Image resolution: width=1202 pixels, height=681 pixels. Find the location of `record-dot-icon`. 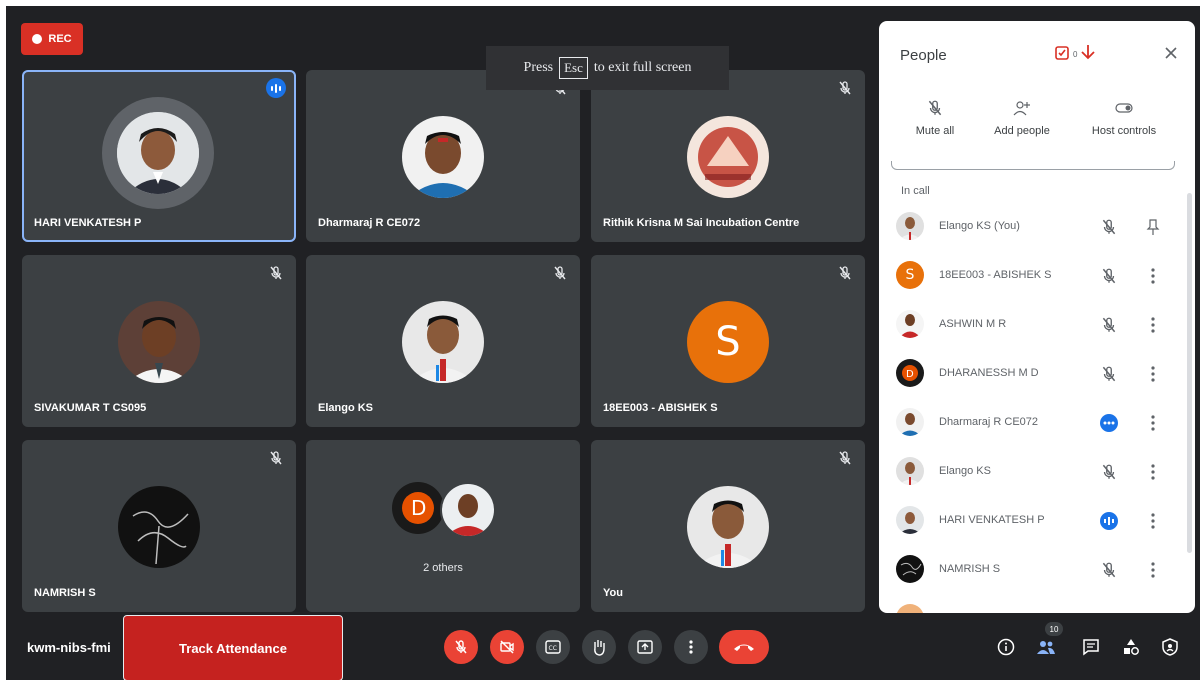

record-dot-icon is located at coordinates (37, 39).